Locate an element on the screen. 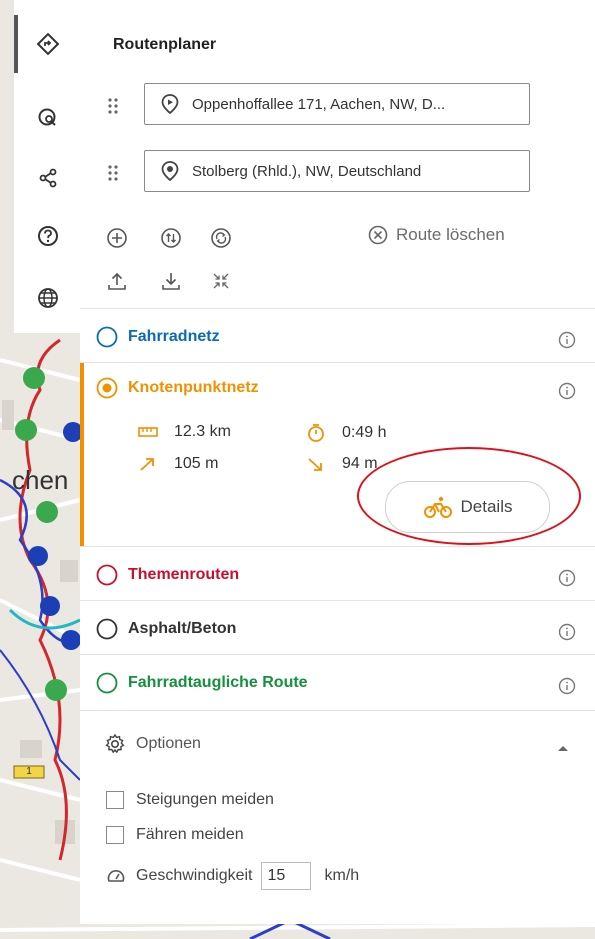  clear-route-button: Route löschen is located at coordinates (436, 235).